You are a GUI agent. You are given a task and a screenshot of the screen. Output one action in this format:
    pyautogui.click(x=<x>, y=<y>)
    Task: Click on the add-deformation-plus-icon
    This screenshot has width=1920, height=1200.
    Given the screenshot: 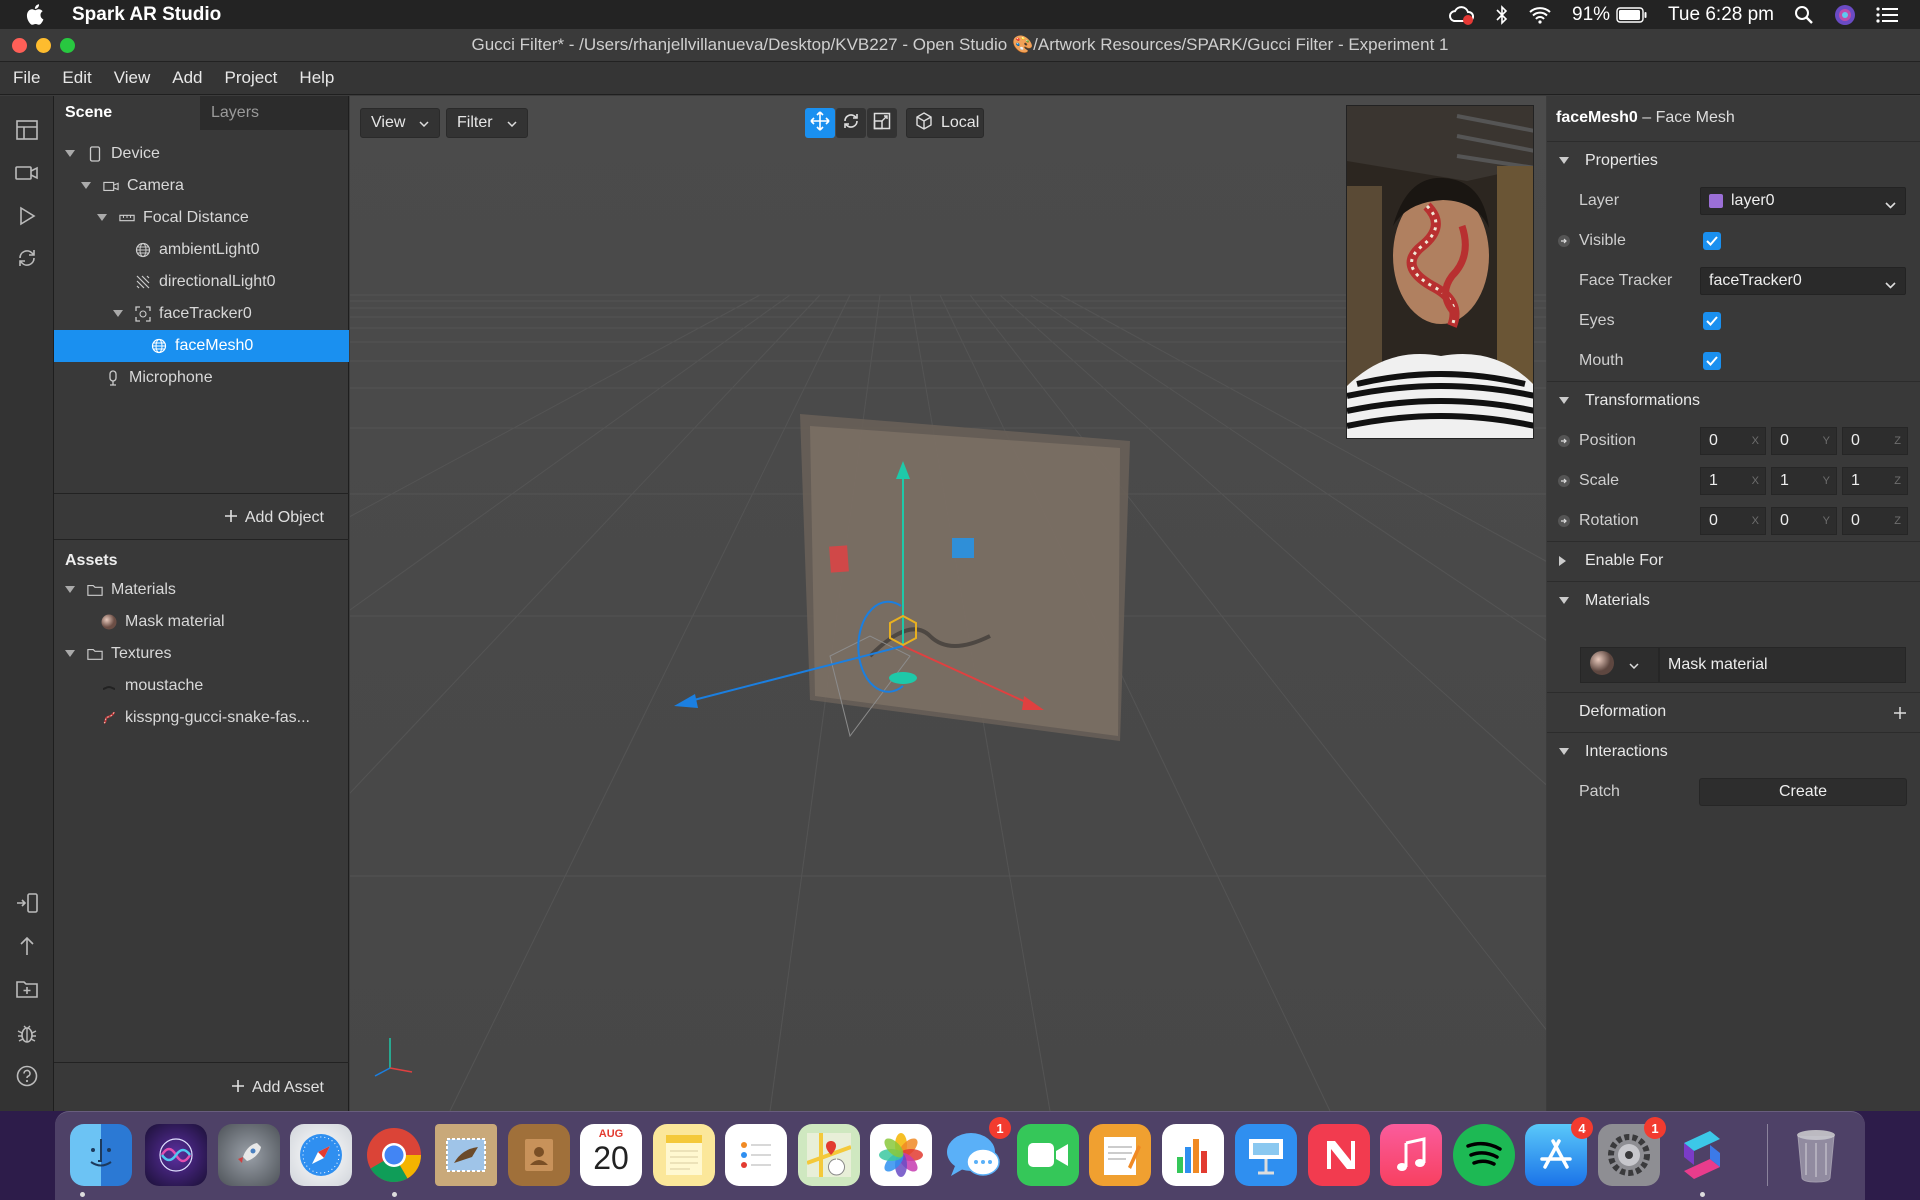 What is the action you would take?
    pyautogui.click(x=1900, y=715)
    